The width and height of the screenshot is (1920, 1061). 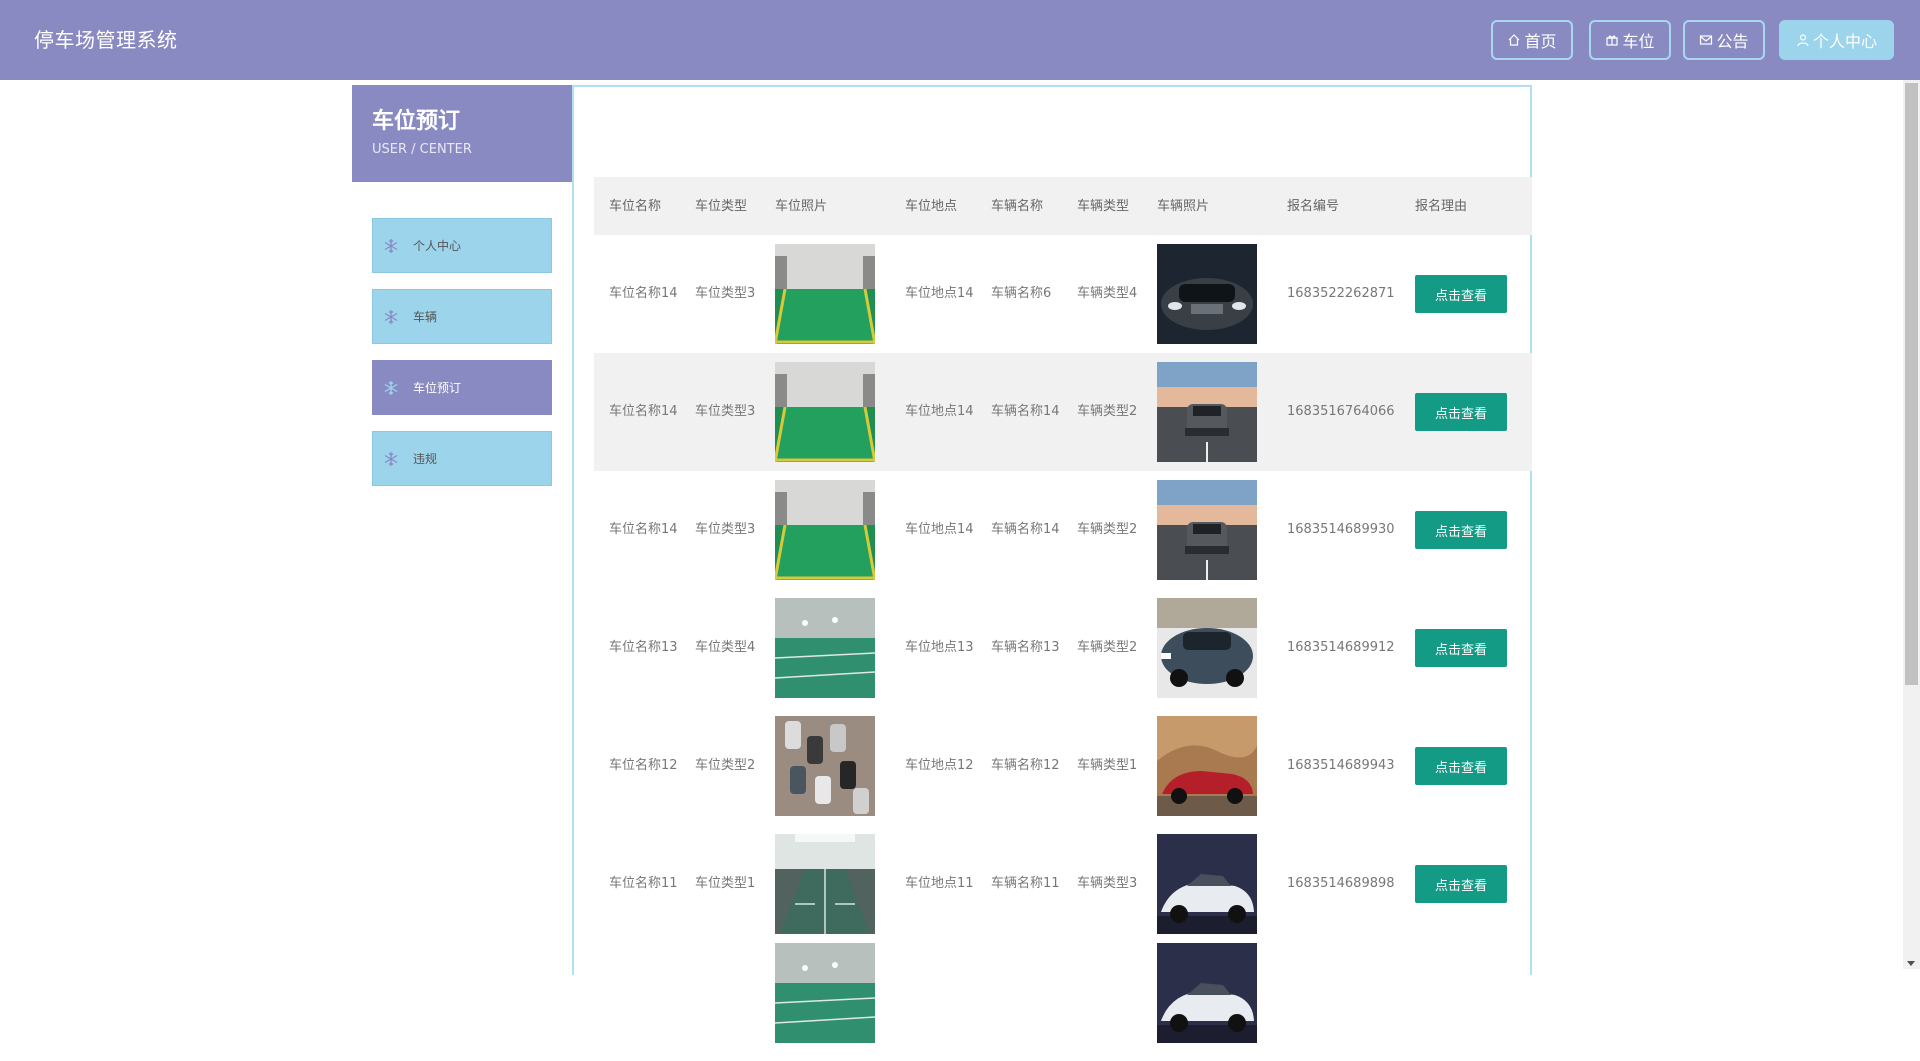 I want to click on reg-no-cell: 1683514689943, so click(x=1341, y=765).